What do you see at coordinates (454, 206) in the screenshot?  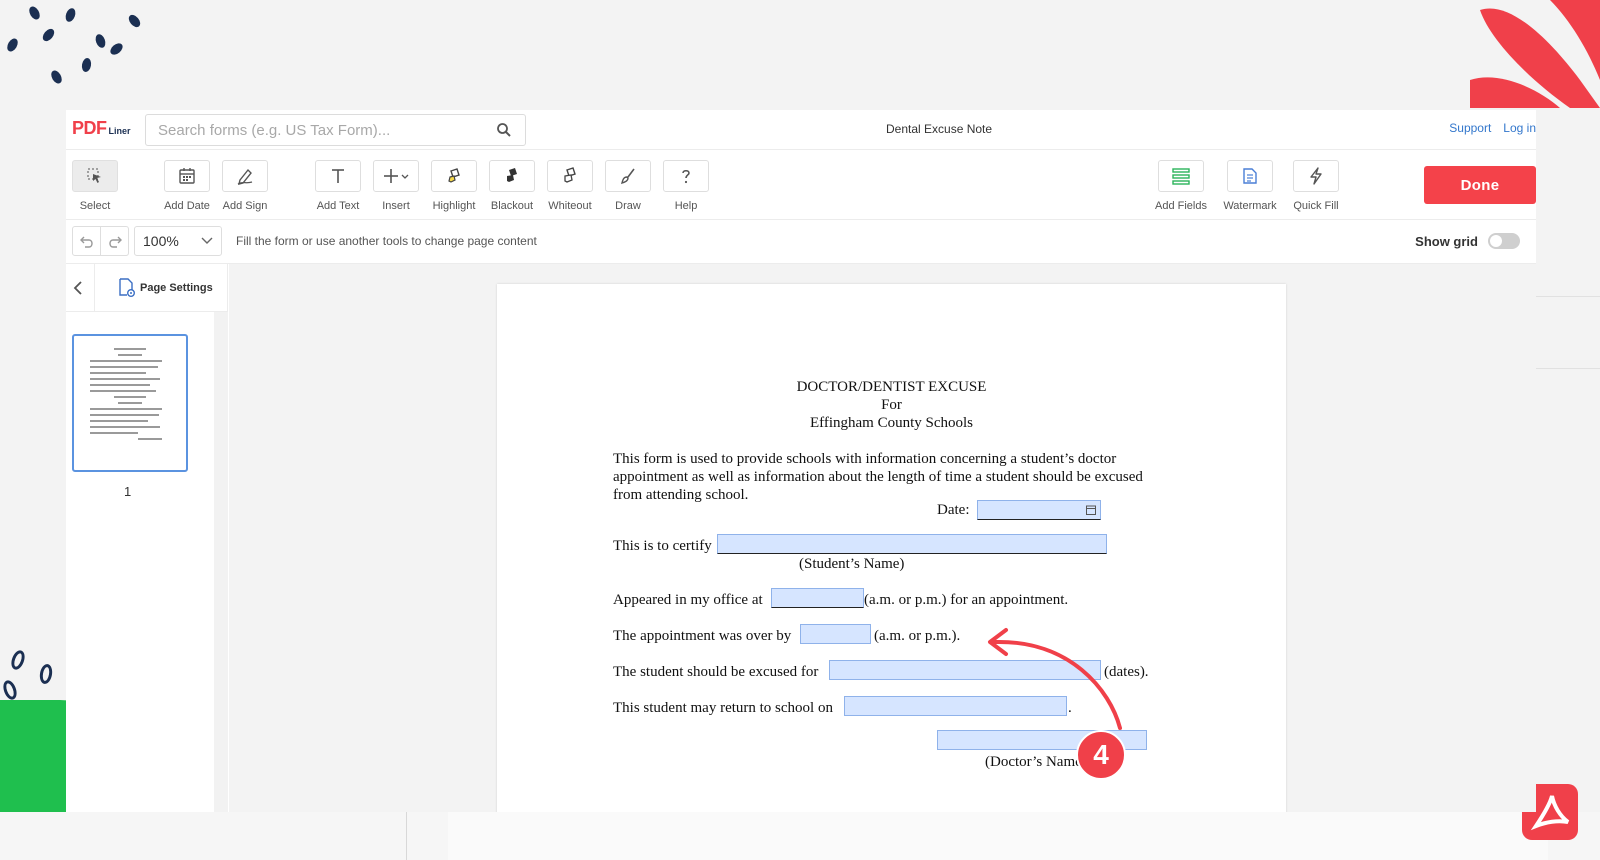 I see `tool-label: Highlight` at bounding box center [454, 206].